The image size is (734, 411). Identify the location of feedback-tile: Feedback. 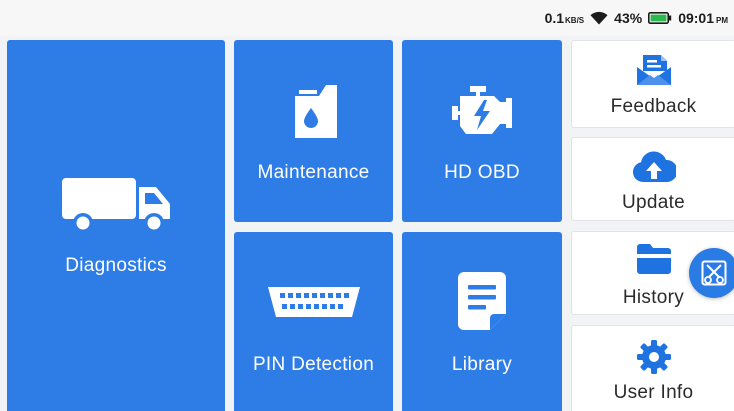
(652, 84).